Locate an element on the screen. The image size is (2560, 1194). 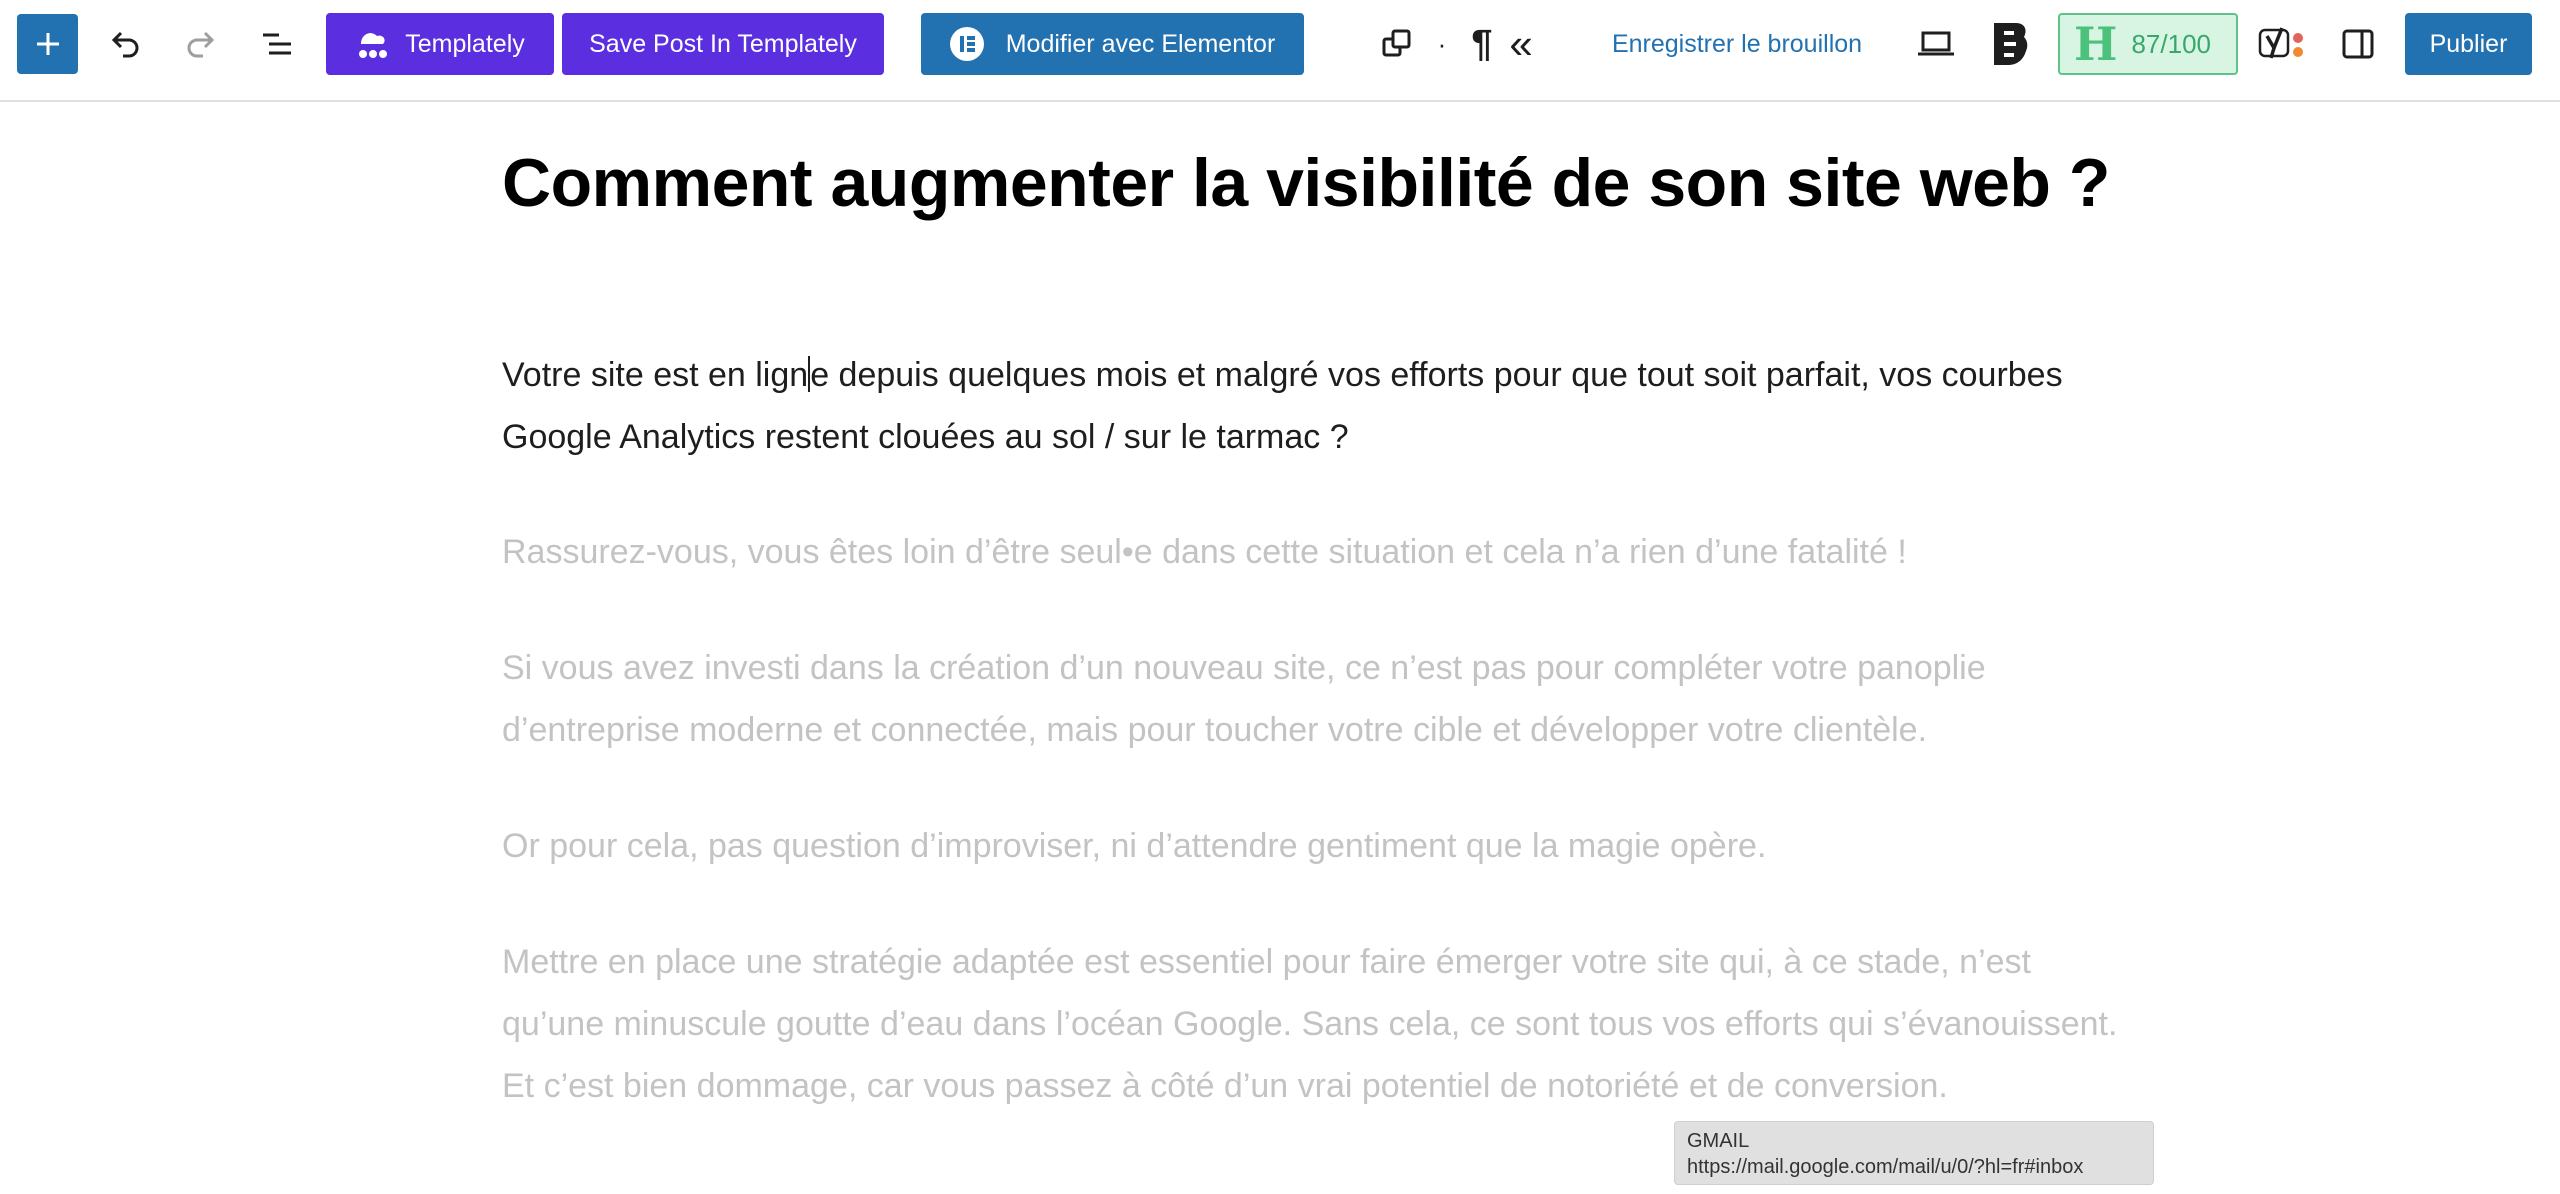
copy-icon is located at coordinates (1396, 43).